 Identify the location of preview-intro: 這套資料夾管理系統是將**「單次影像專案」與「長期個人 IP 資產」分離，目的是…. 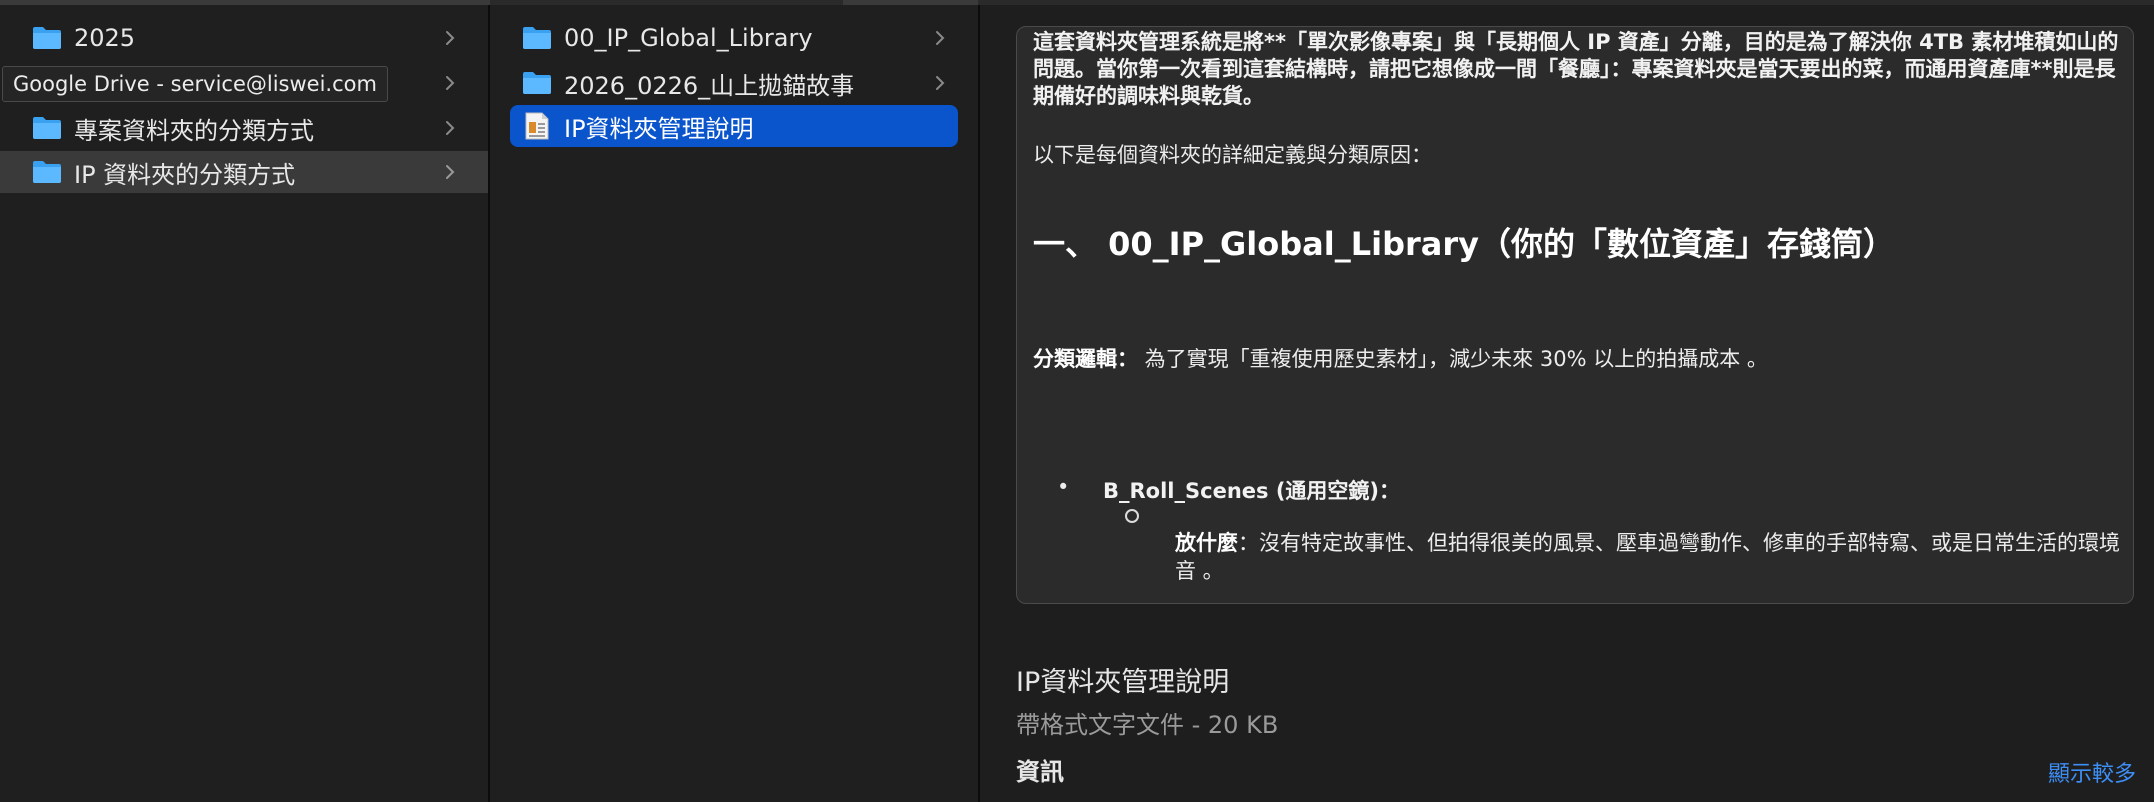
(1576, 69).